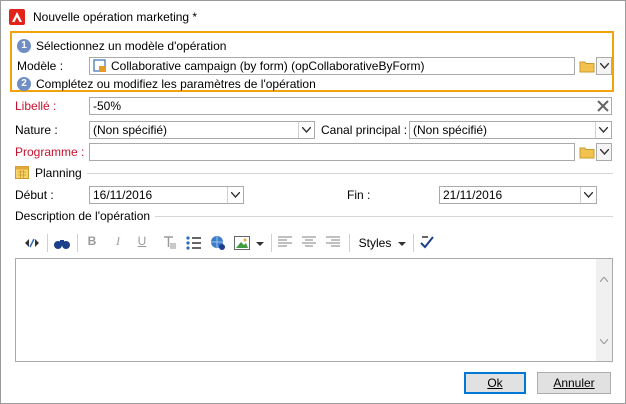 The height and width of the screenshot is (404, 626). I want to click on programme-folder-icon, so click(587, 152).